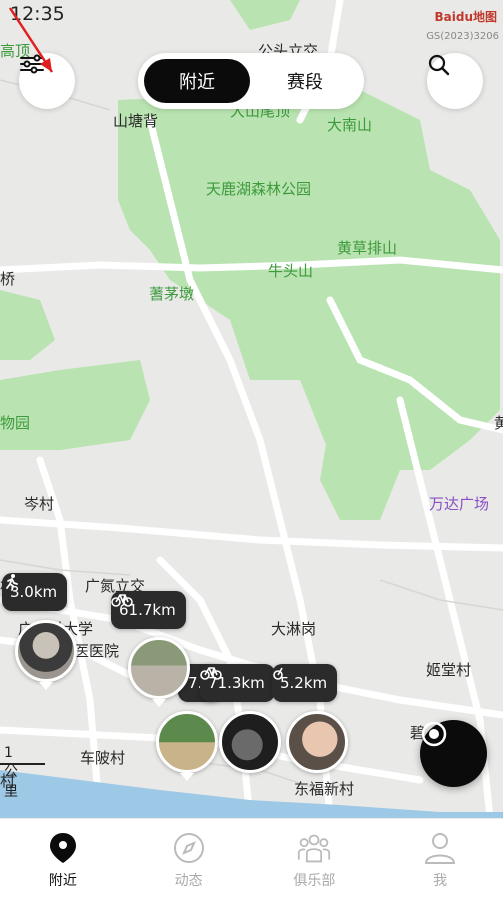  What do you see at coordinates (63, 848) in the screenshot?
I see `map-pin-icon` at bounding box center [63, 848].